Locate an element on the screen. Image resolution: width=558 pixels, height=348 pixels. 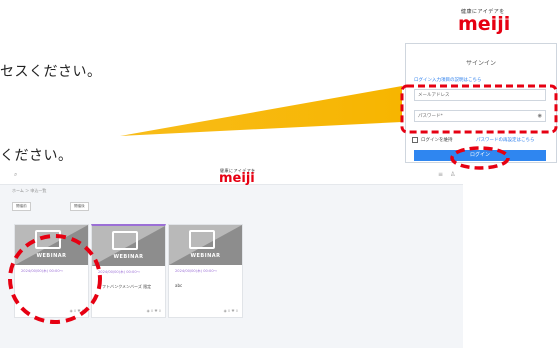
annotation-circle-event-tile is located at coordinates (55, 279).